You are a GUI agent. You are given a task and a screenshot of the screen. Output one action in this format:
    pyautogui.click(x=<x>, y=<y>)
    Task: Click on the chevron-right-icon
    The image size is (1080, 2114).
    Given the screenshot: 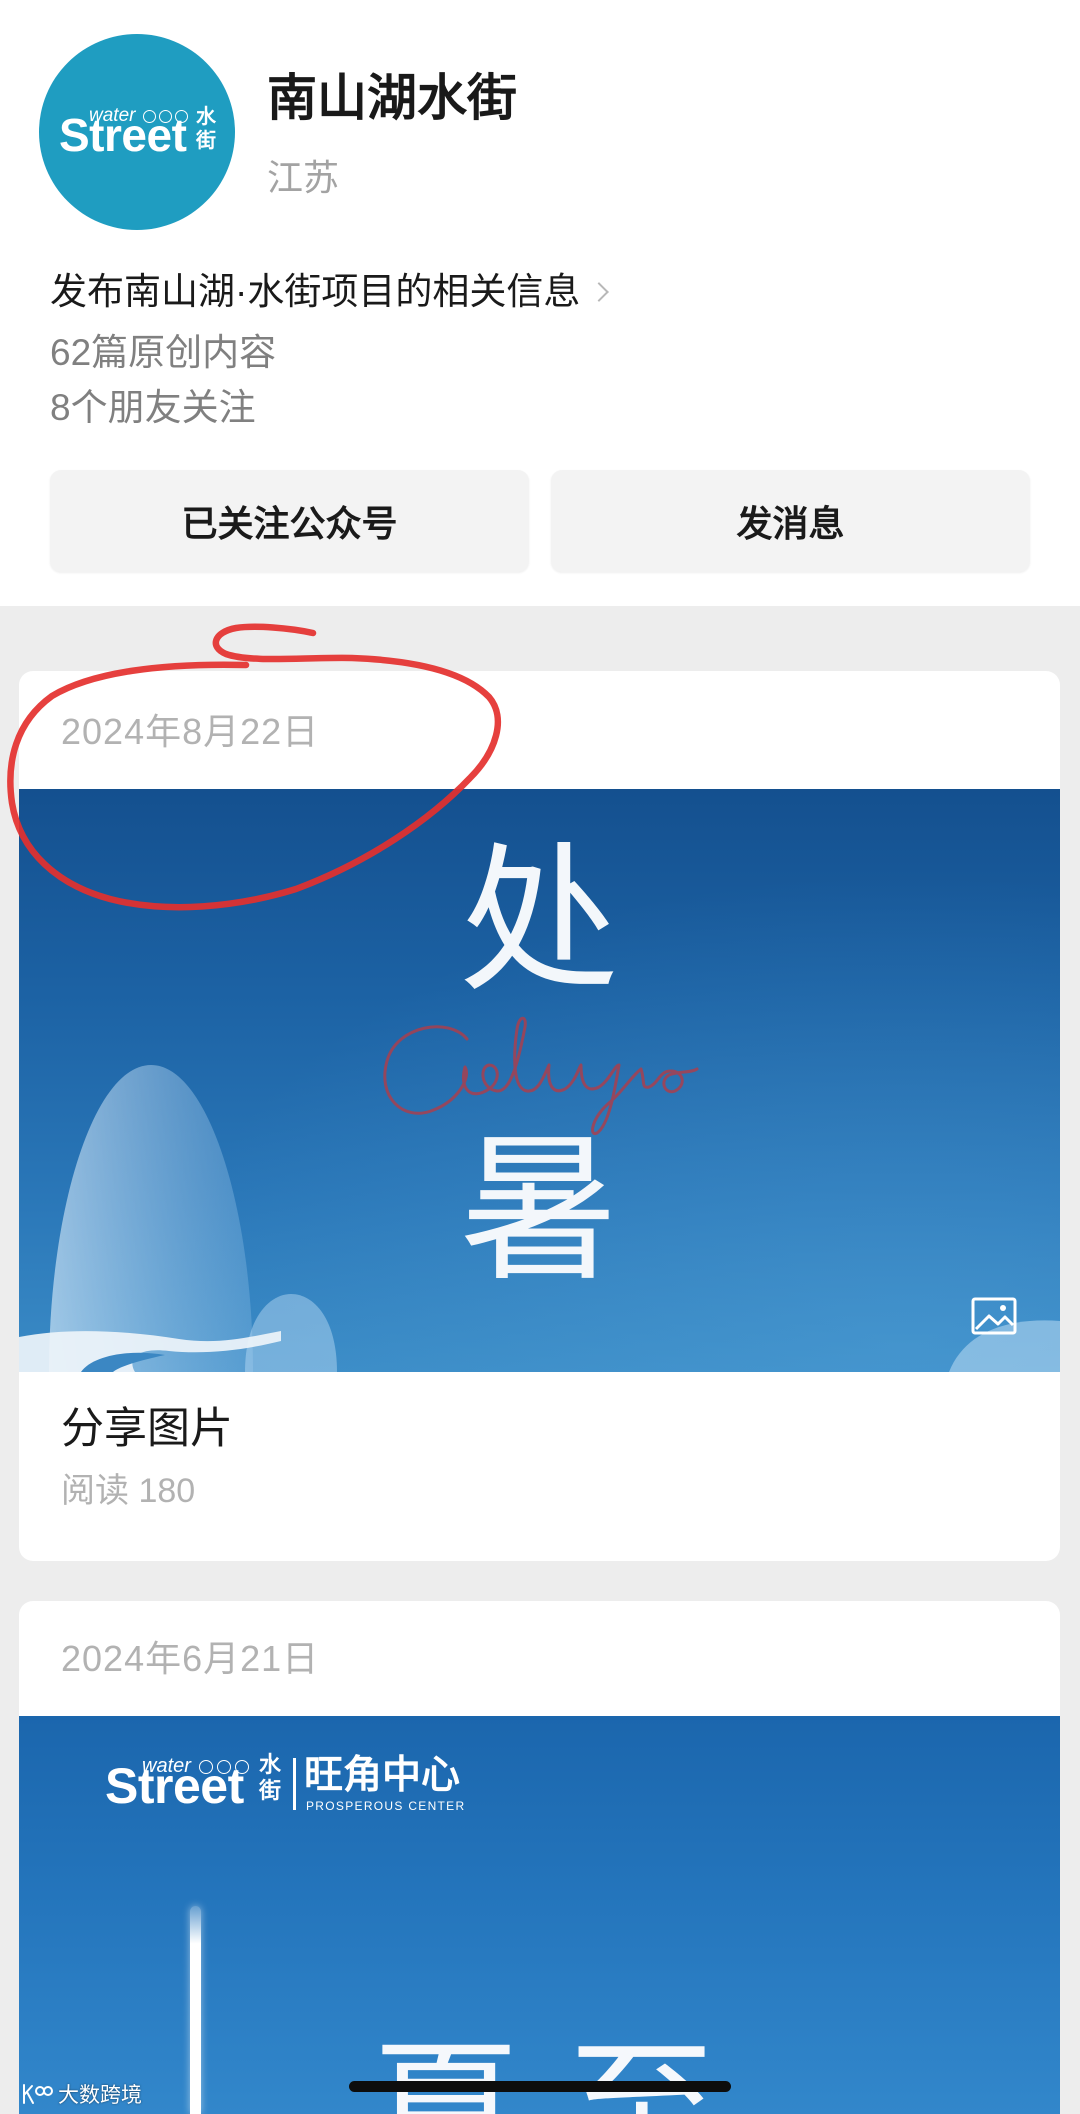 What is the action you would take?
    pyautogui.click(x=599, y=292)
    